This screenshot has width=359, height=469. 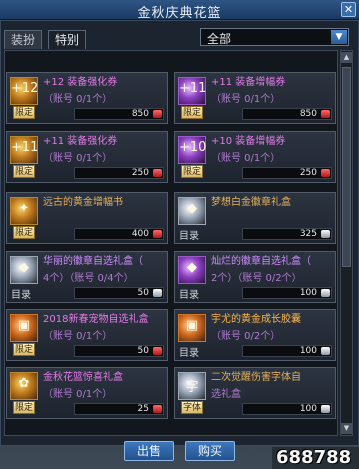 I want to click on item-card: 字字体 二次觉醒伤害字体自 选礼盒 100, so click(x=255, y=393).